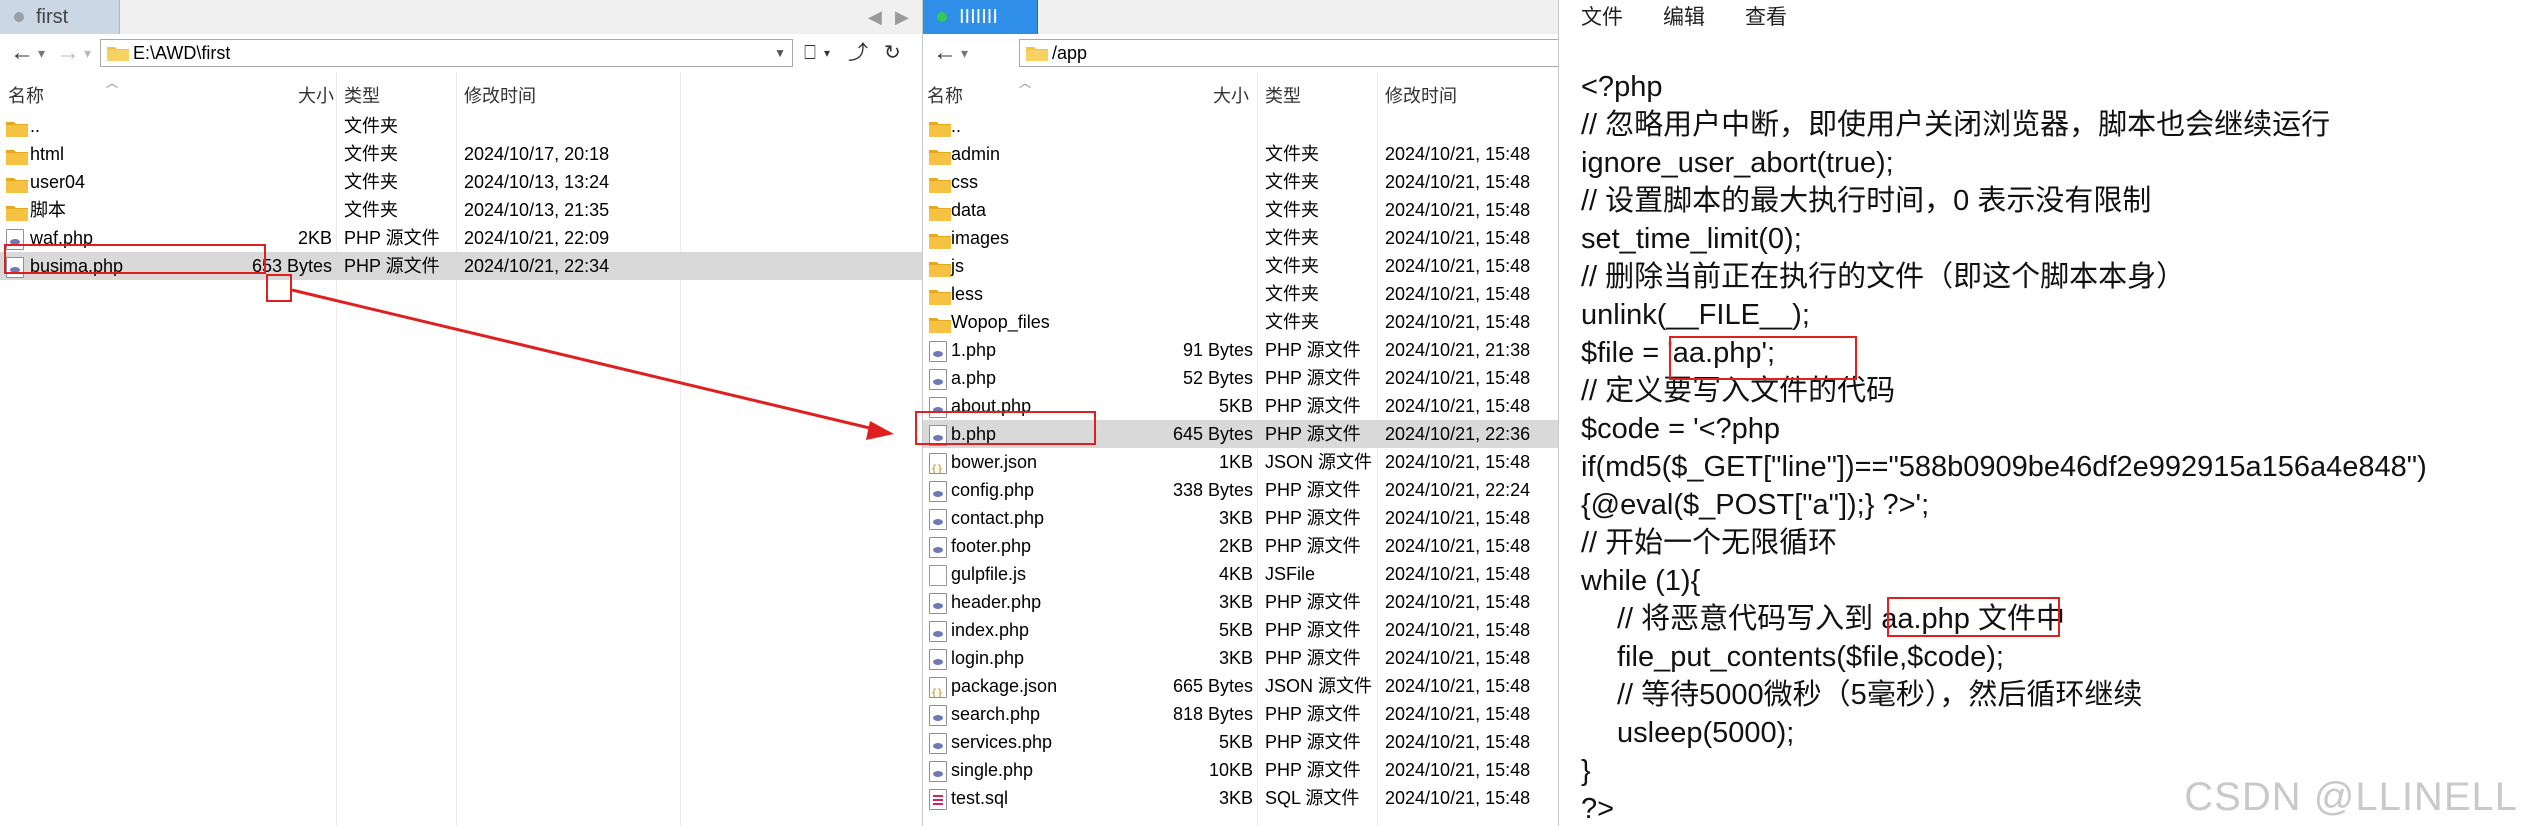  Describe the element at coordinates (1240, 466) in the screenshot. I see `file-row: bower.json 1KB JSON 源文件 2024/10/21, 15:48` at that location.